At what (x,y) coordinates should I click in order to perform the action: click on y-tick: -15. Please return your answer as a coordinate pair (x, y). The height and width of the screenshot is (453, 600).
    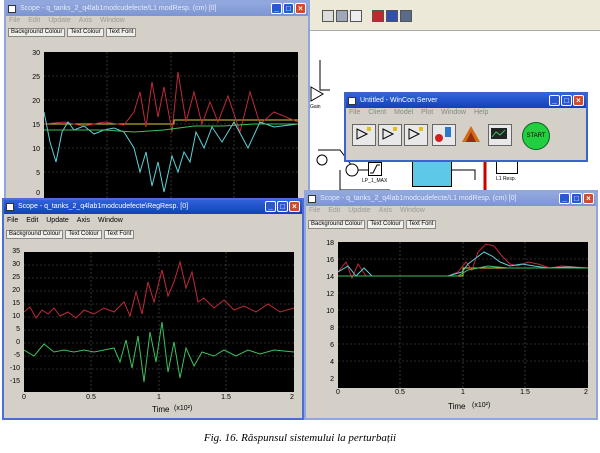
    Looking at the image, I should click on (14, 381).